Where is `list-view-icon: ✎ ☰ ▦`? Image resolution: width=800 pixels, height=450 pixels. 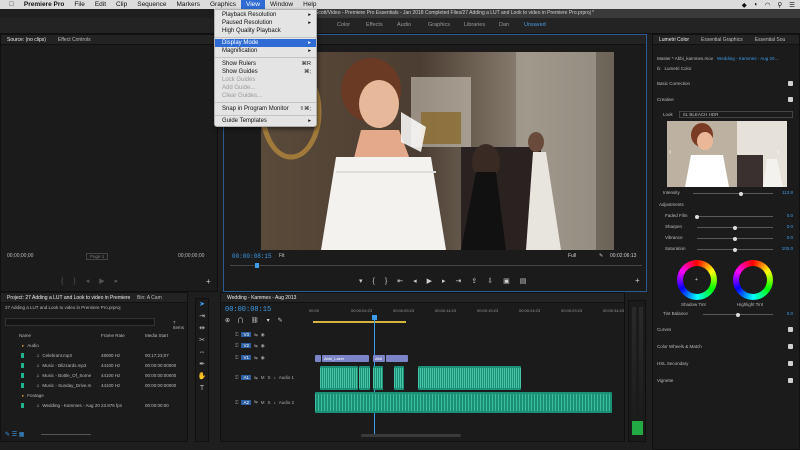 list-view-icon: ✎ ☰ ▦ is located at coordinates (14, 434).